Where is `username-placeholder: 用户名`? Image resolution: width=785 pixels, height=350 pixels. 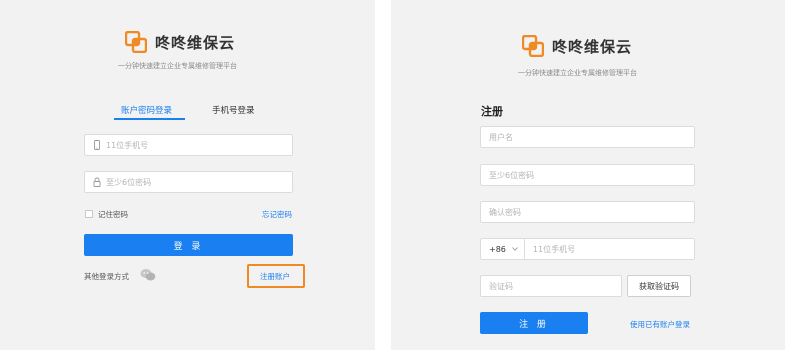
username-placeholder: 用户名 is located at coordinates (501, 137).